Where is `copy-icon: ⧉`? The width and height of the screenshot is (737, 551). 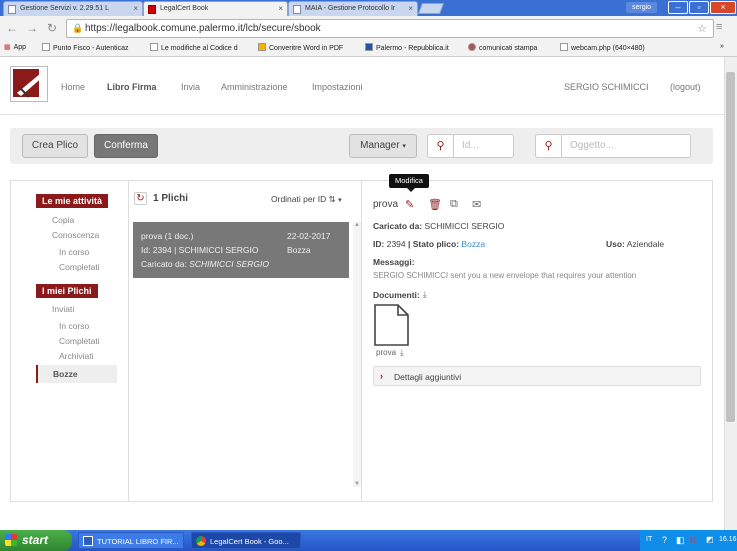
copy-icon: ⧉ is located at coordinates (454, 204).